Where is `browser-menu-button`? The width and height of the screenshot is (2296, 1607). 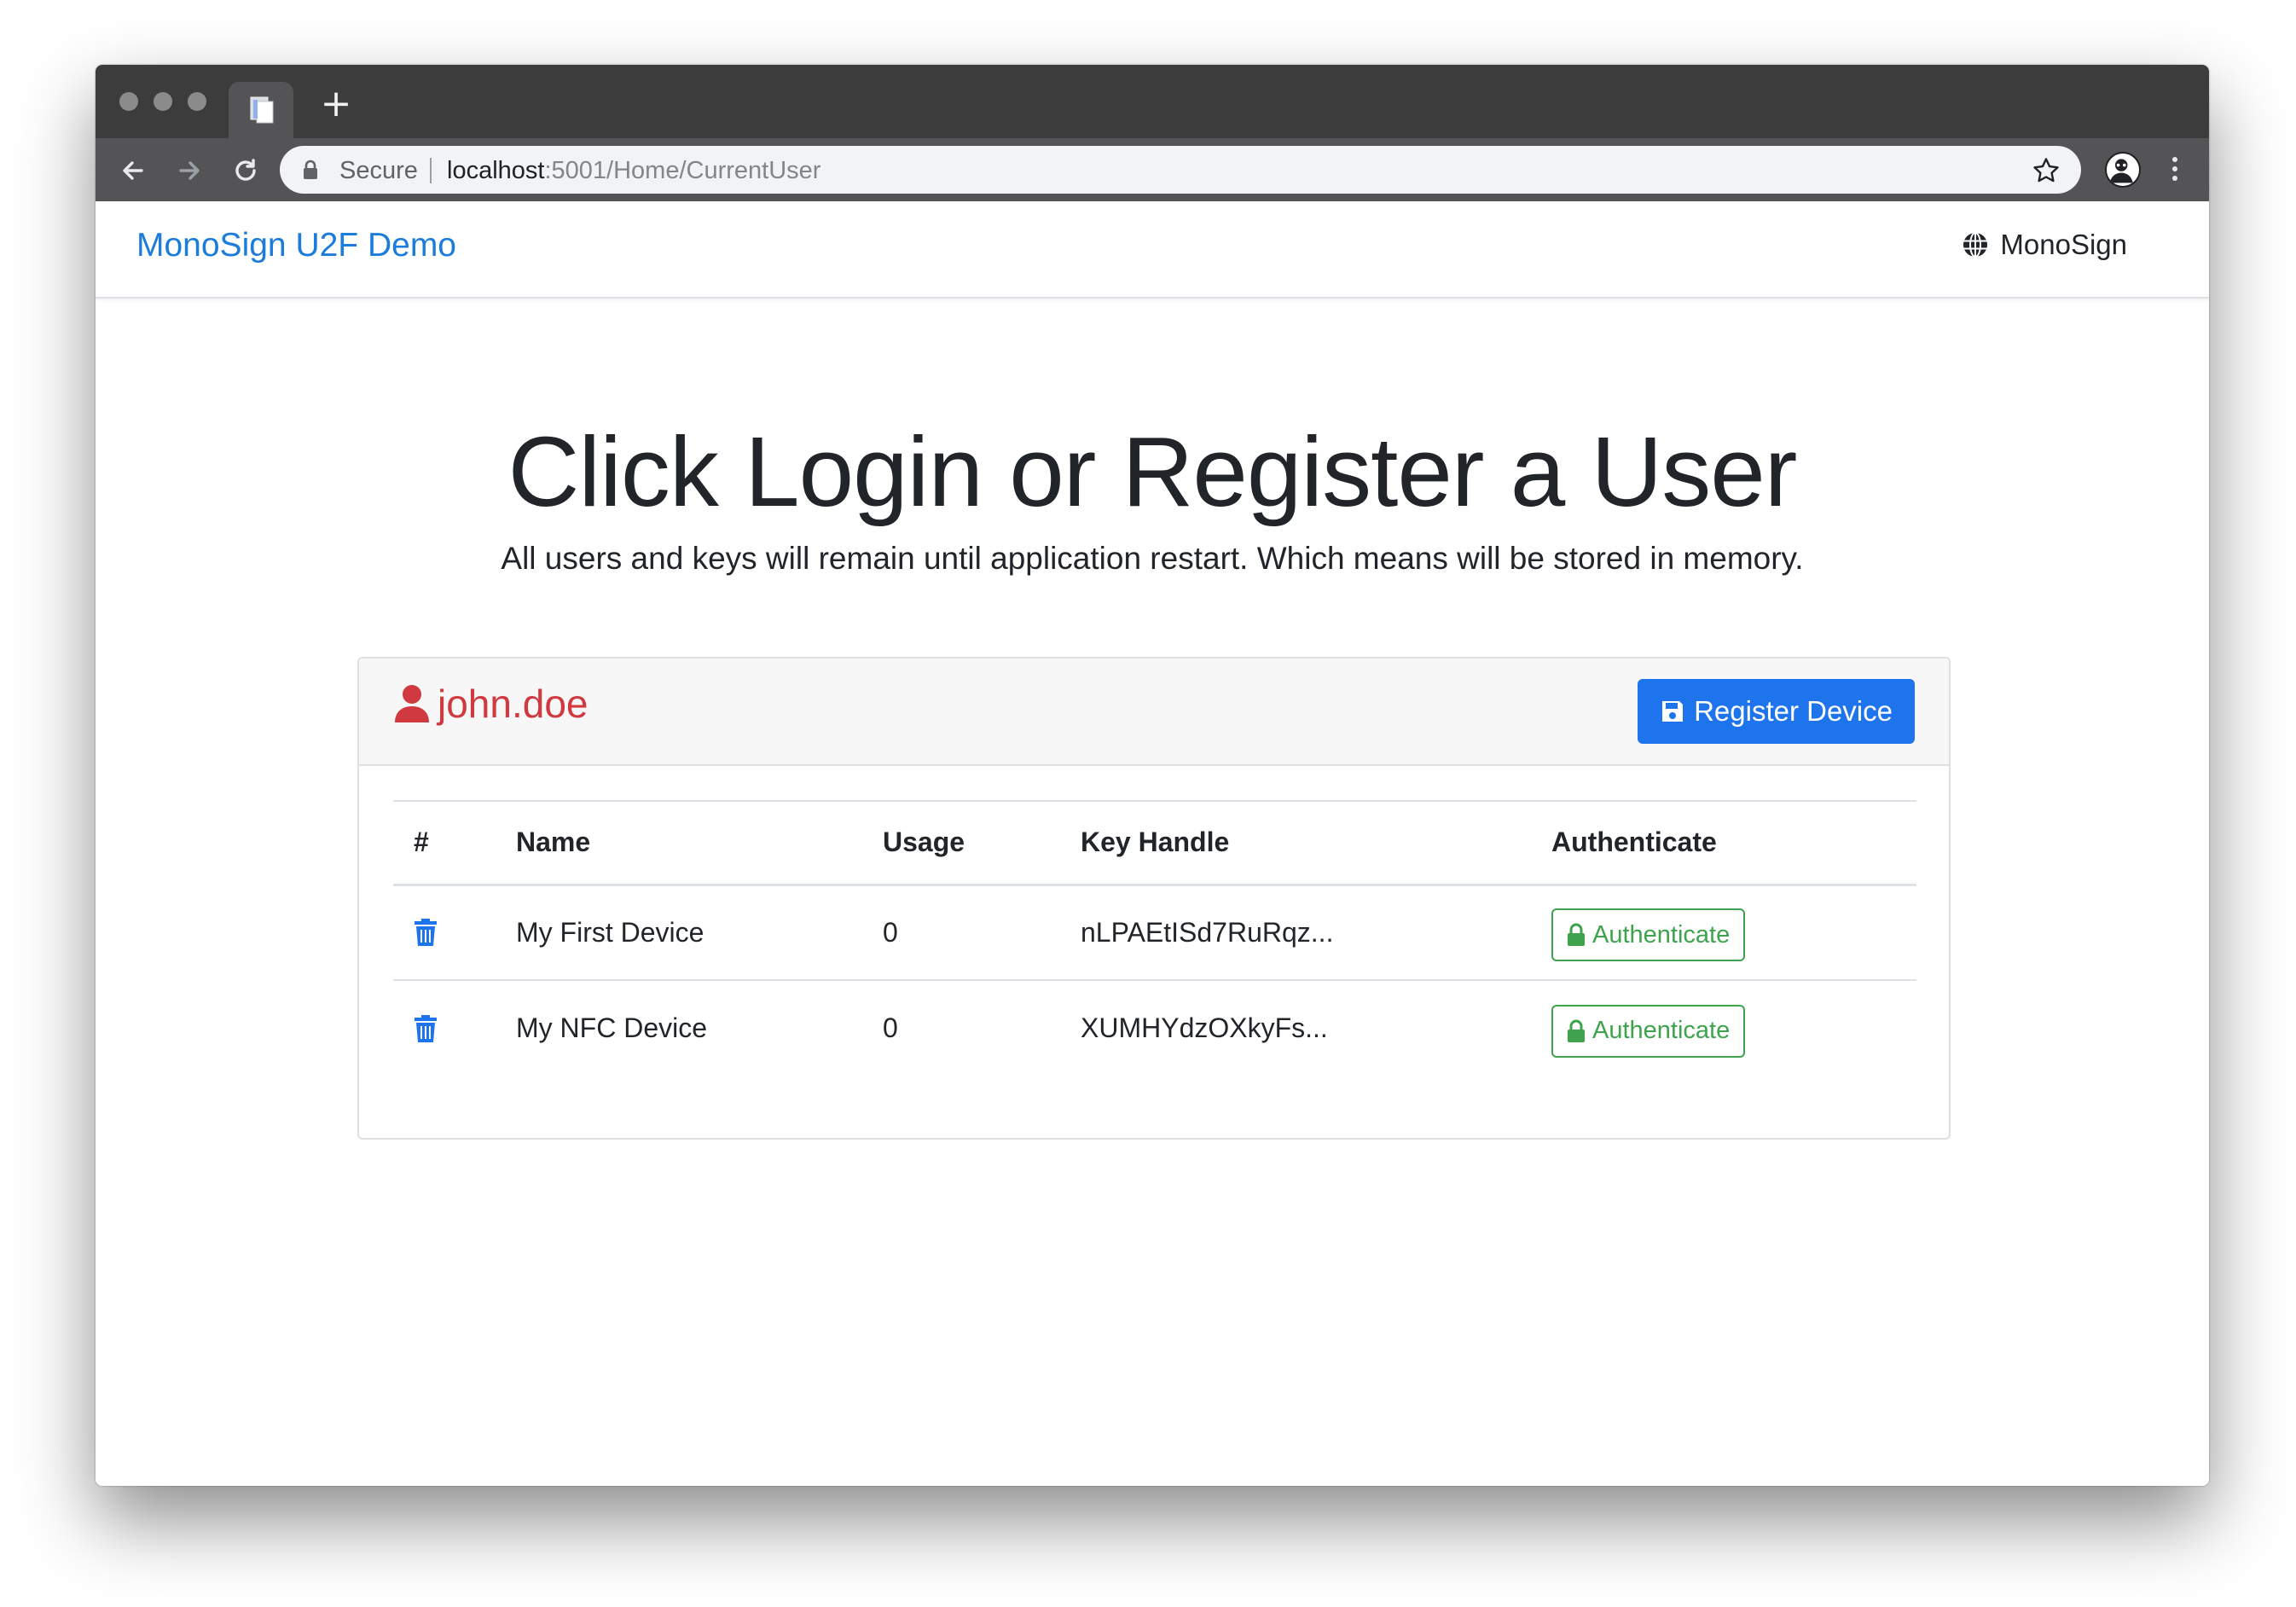
browser-menu-button is located at coordinates (2175, 171).